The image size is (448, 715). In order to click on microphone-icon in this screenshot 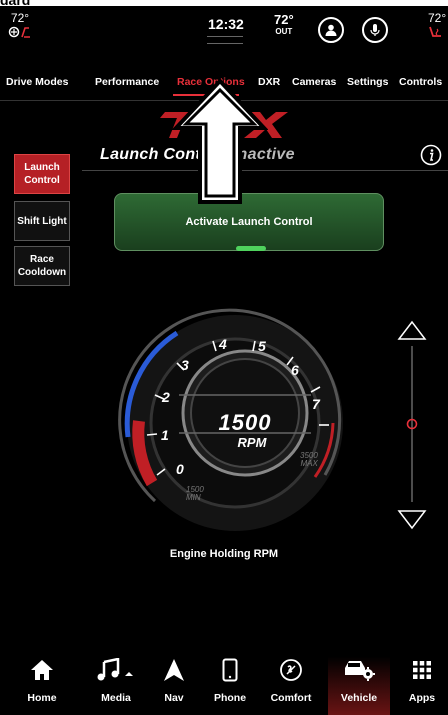, I will do `click(375, 30)`.